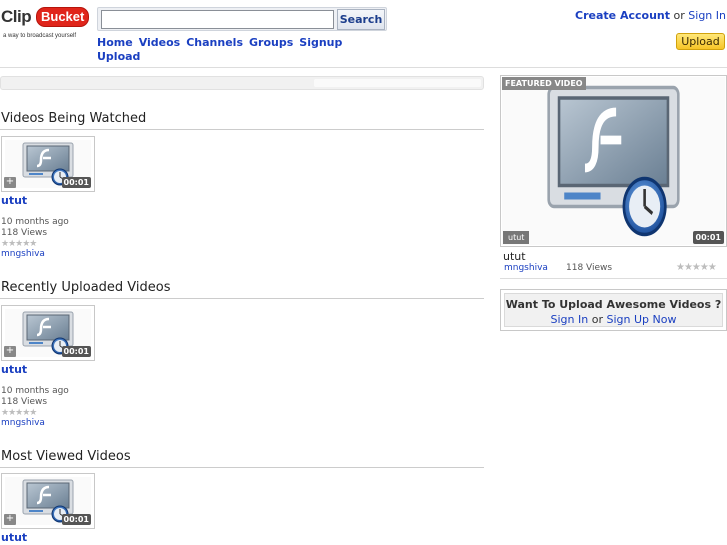 The image size is (727, 545). Describe the element at coordinates (74, 118) in the screenshot. I see `section-title-watched: Videos Being Watched` at that location.